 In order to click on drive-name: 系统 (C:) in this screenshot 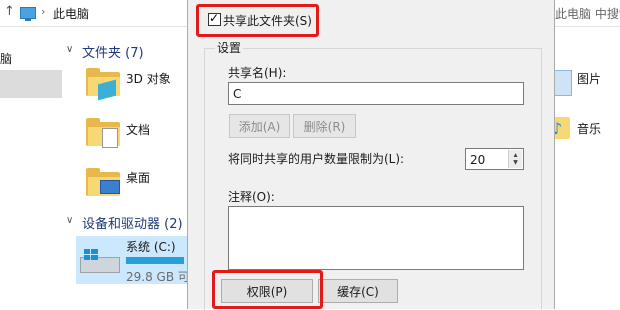, I will do `click(151, 246)`.